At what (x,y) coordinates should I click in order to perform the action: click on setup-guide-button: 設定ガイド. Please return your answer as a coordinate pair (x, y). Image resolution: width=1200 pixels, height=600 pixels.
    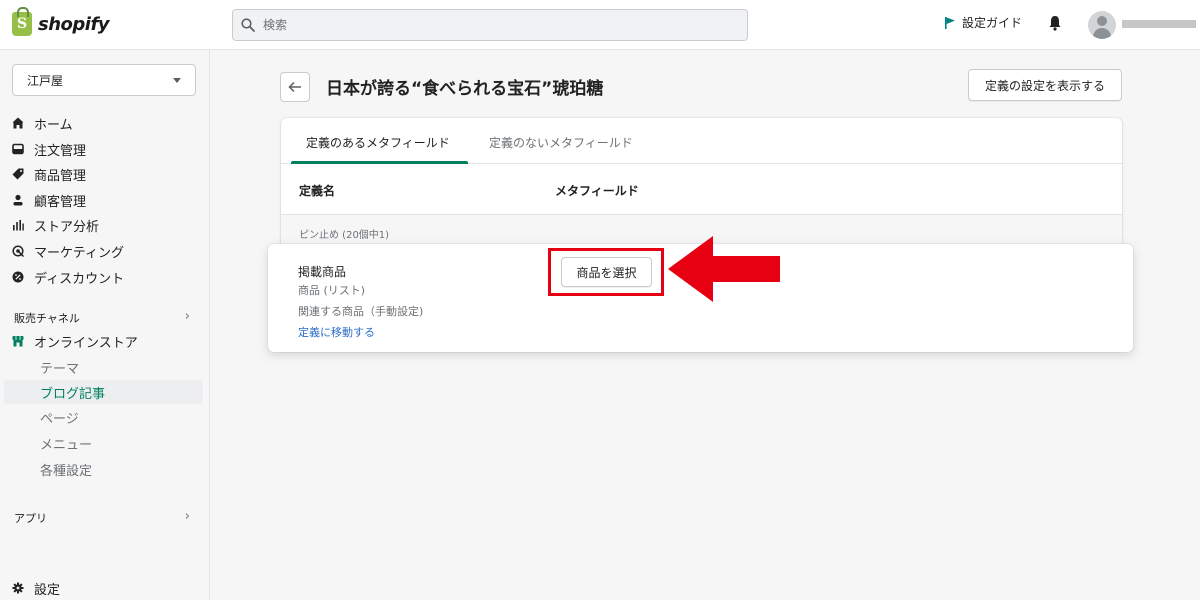
    Looking at the image, I should click on (983, 22).